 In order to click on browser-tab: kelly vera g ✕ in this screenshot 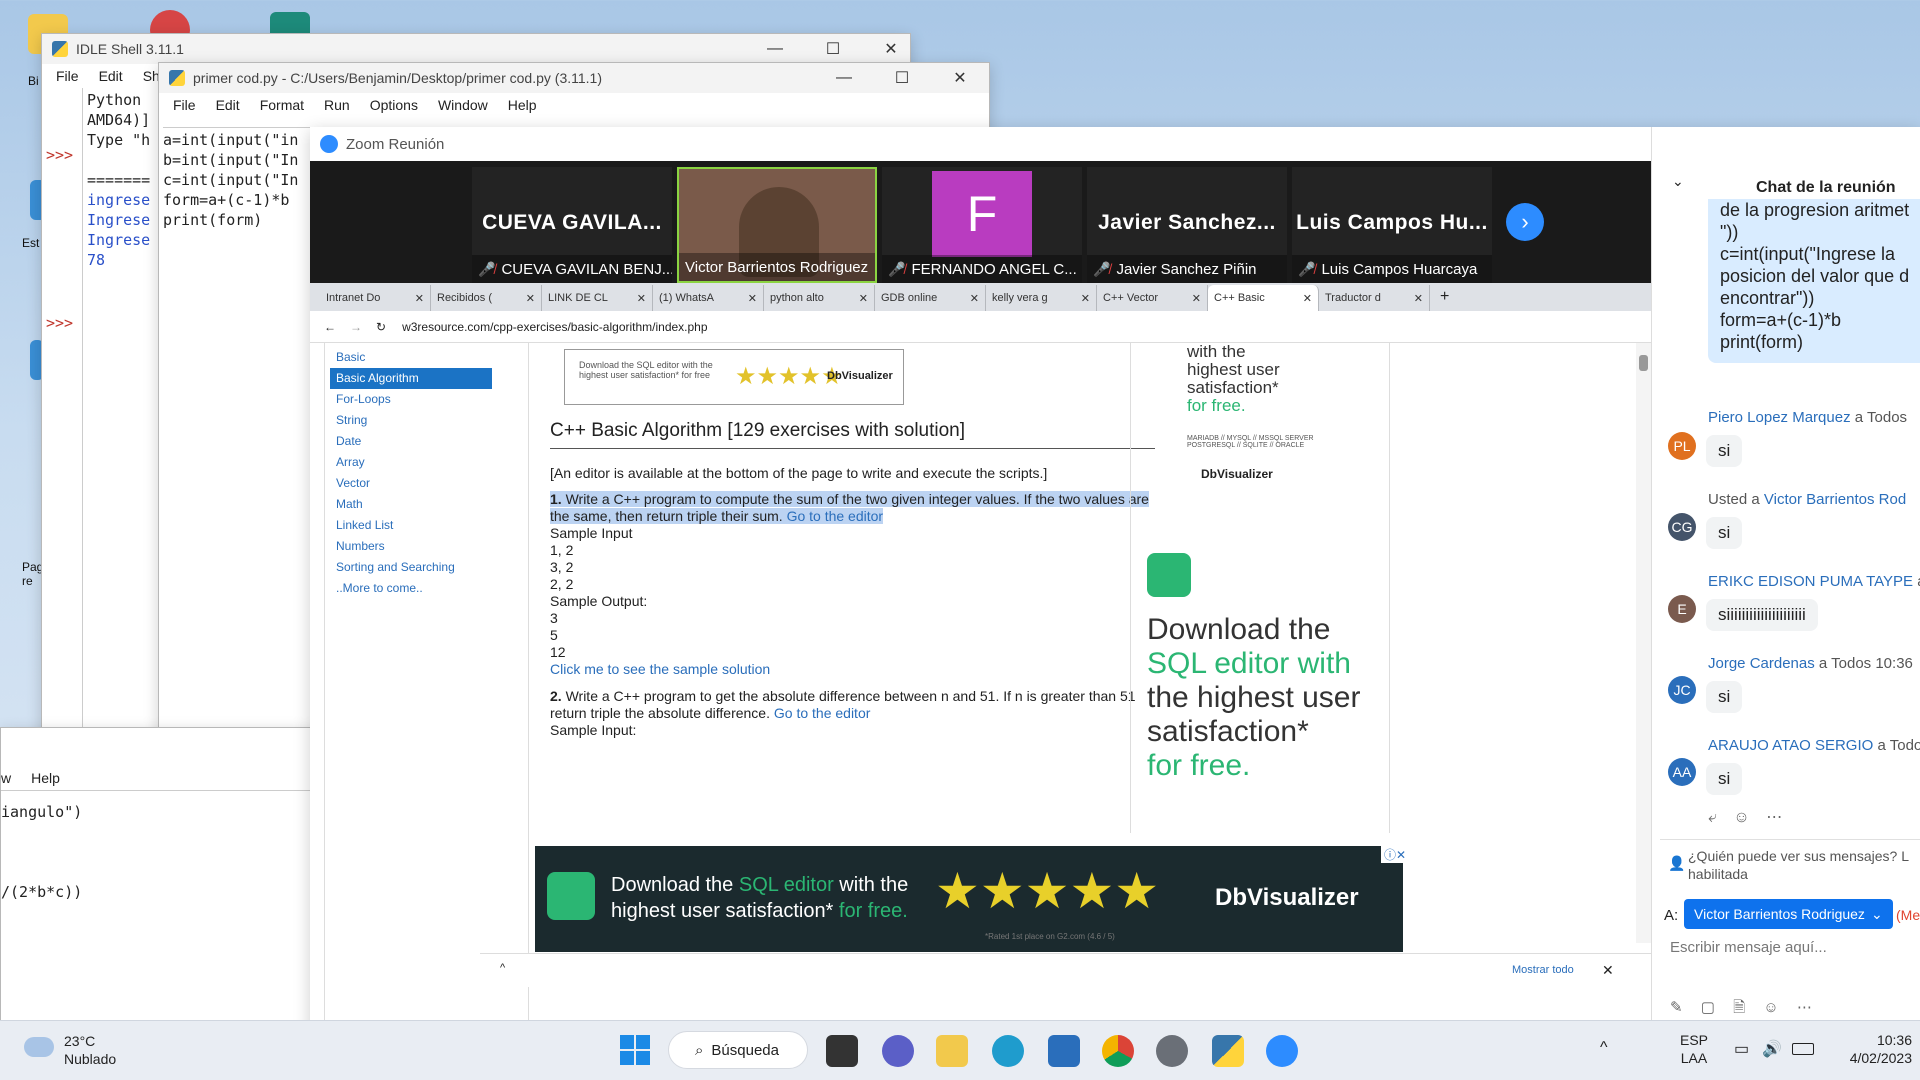, I will do `click(1041, 298)`.